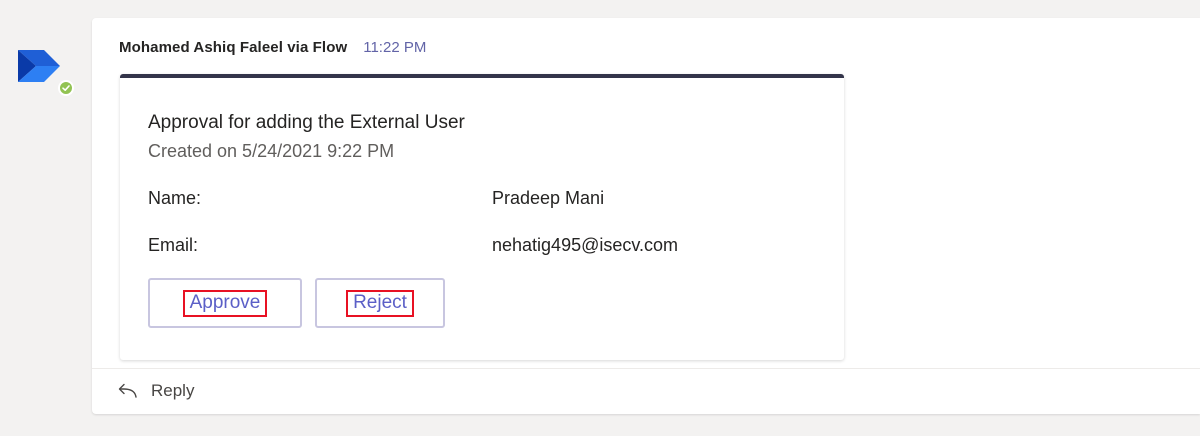  Describe the element at coordinates (306, 122) in the screenshot. I see `card-title: Approval for adding the External User` at that location.